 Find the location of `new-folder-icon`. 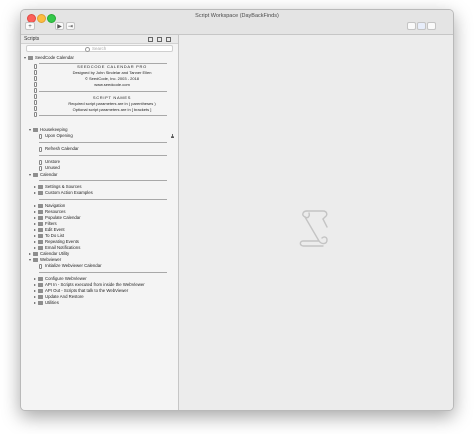

new-folder-icon is located at coordinates (159, 39).